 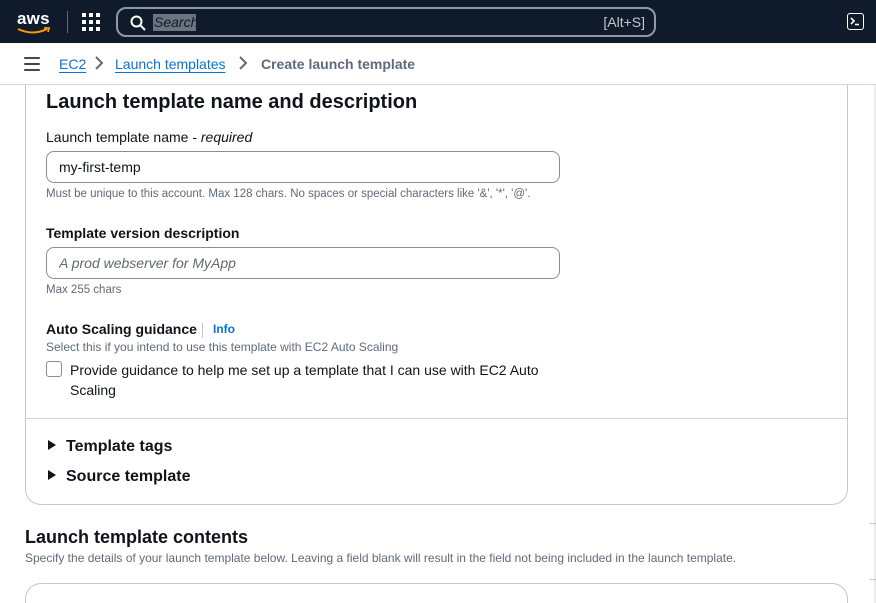 I want to click on section-divider, so click(x=436, y=418).